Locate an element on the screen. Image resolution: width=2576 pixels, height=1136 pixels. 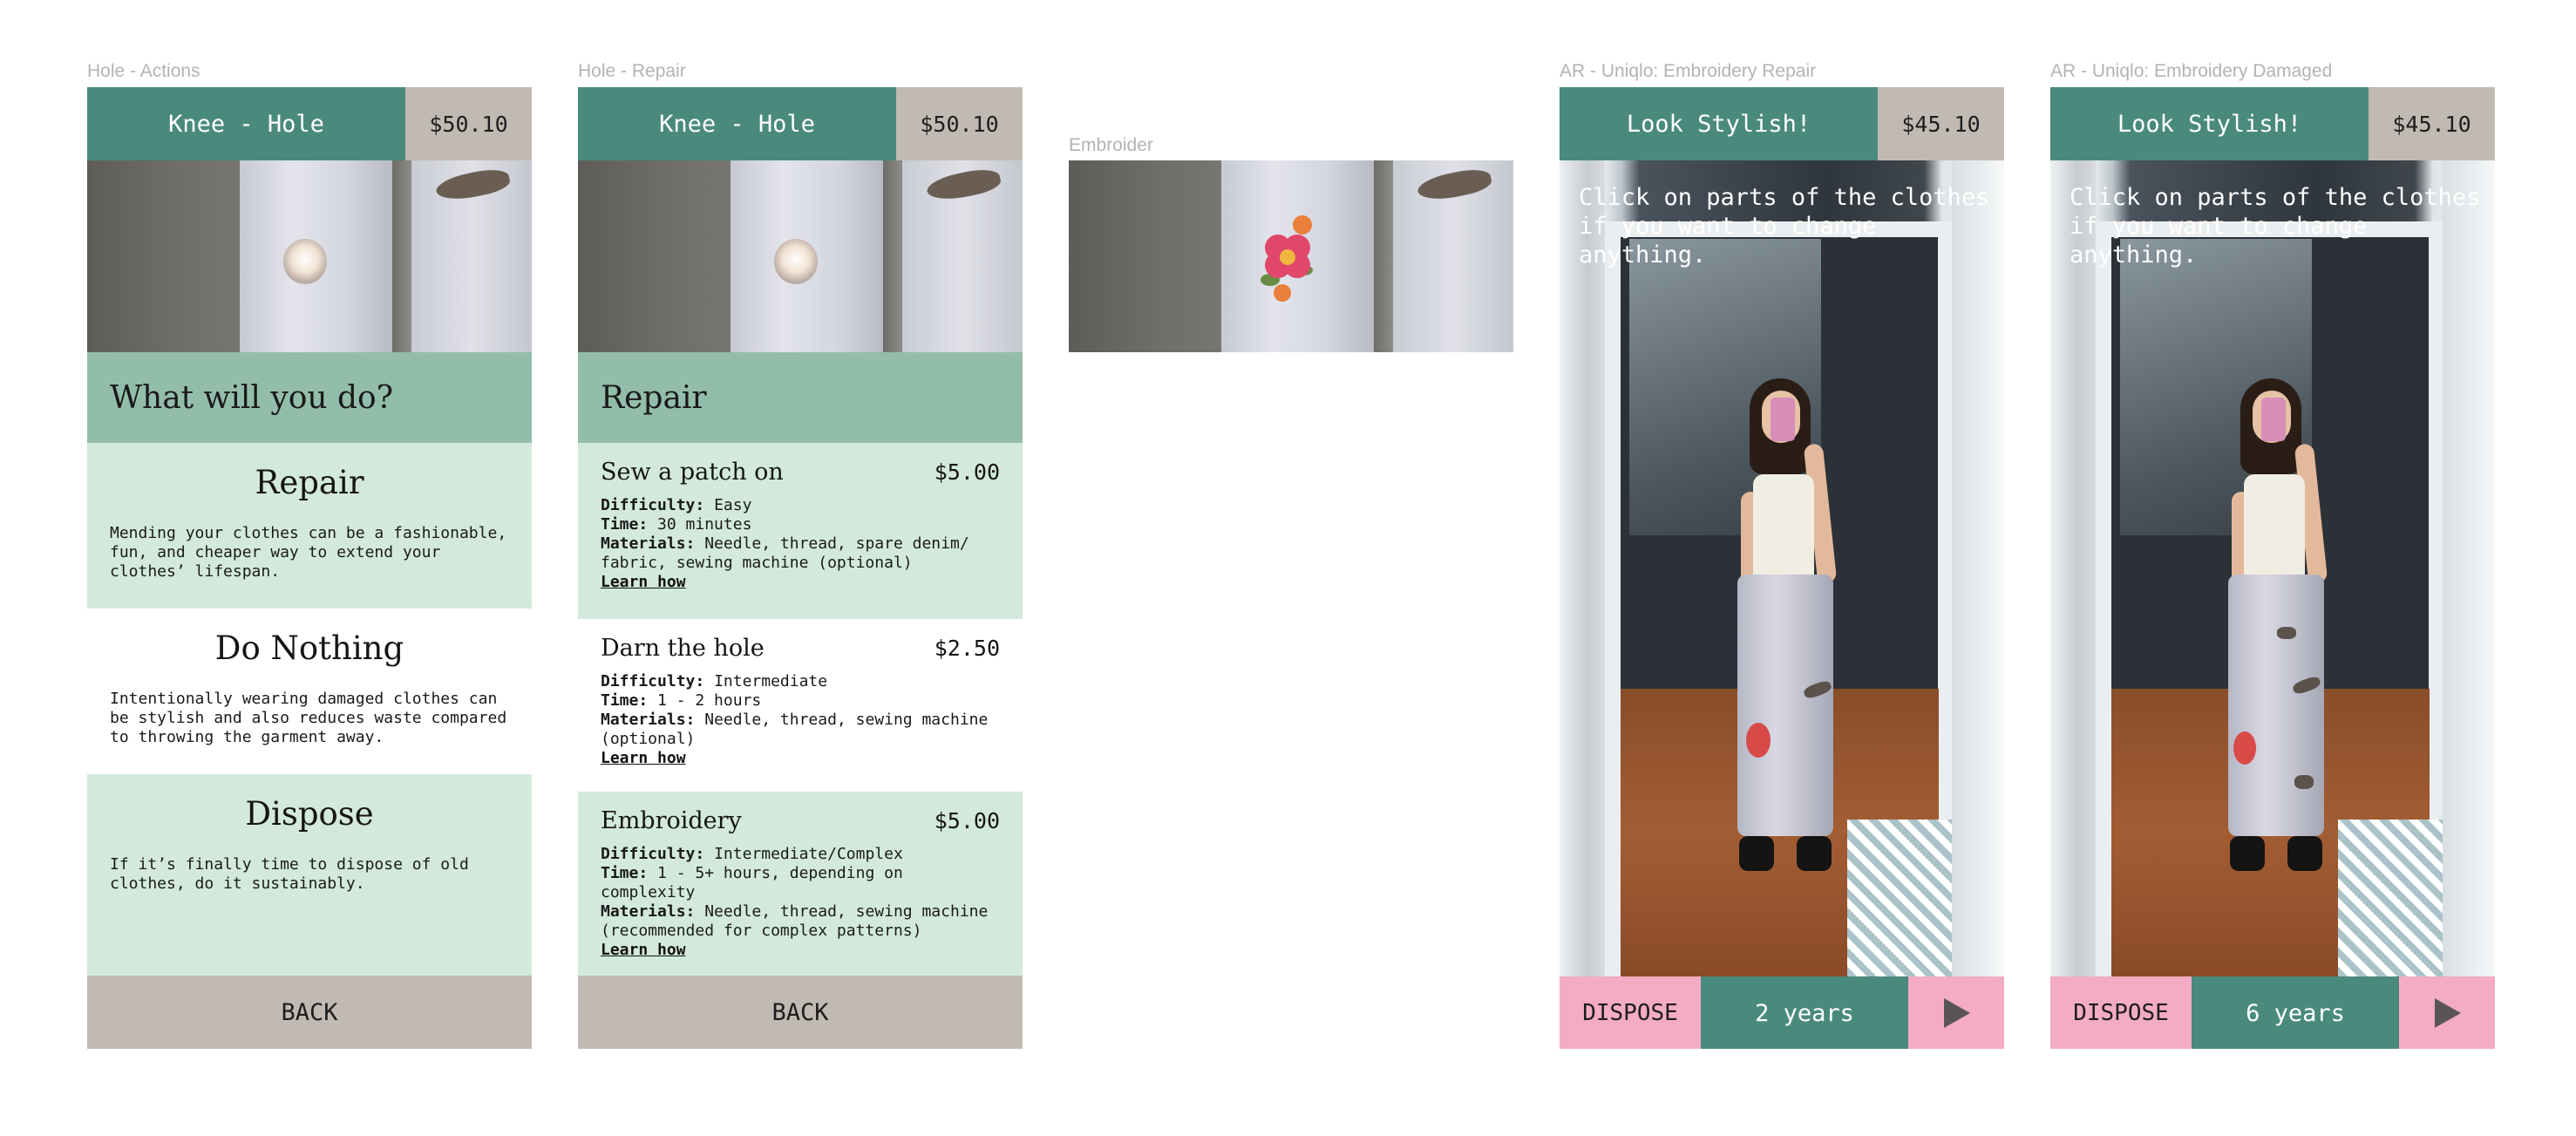
question-heading: What will you do? is located at coordinates (309, 398).